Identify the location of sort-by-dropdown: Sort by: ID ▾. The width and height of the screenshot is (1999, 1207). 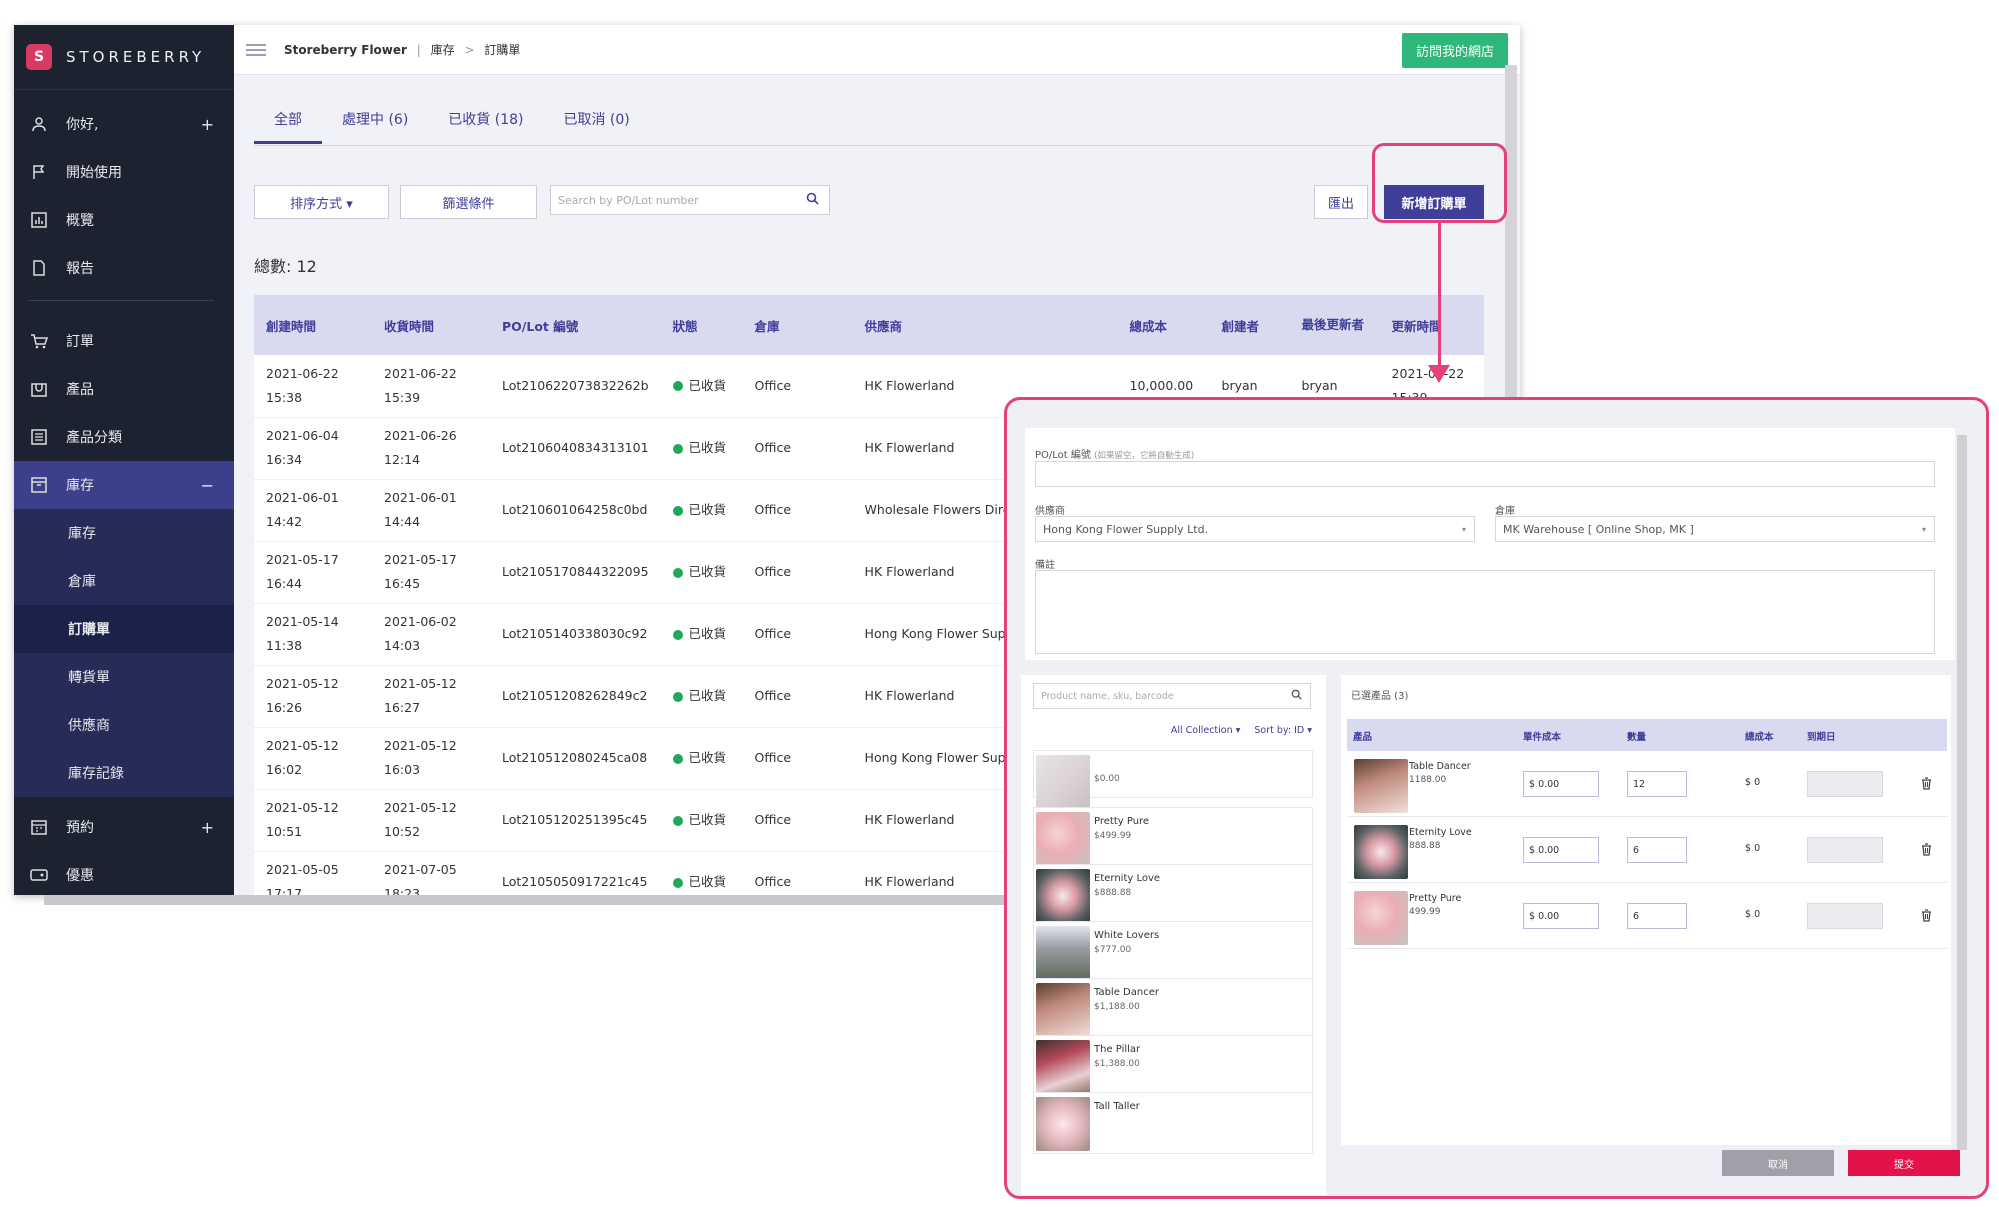
(1283, 730).